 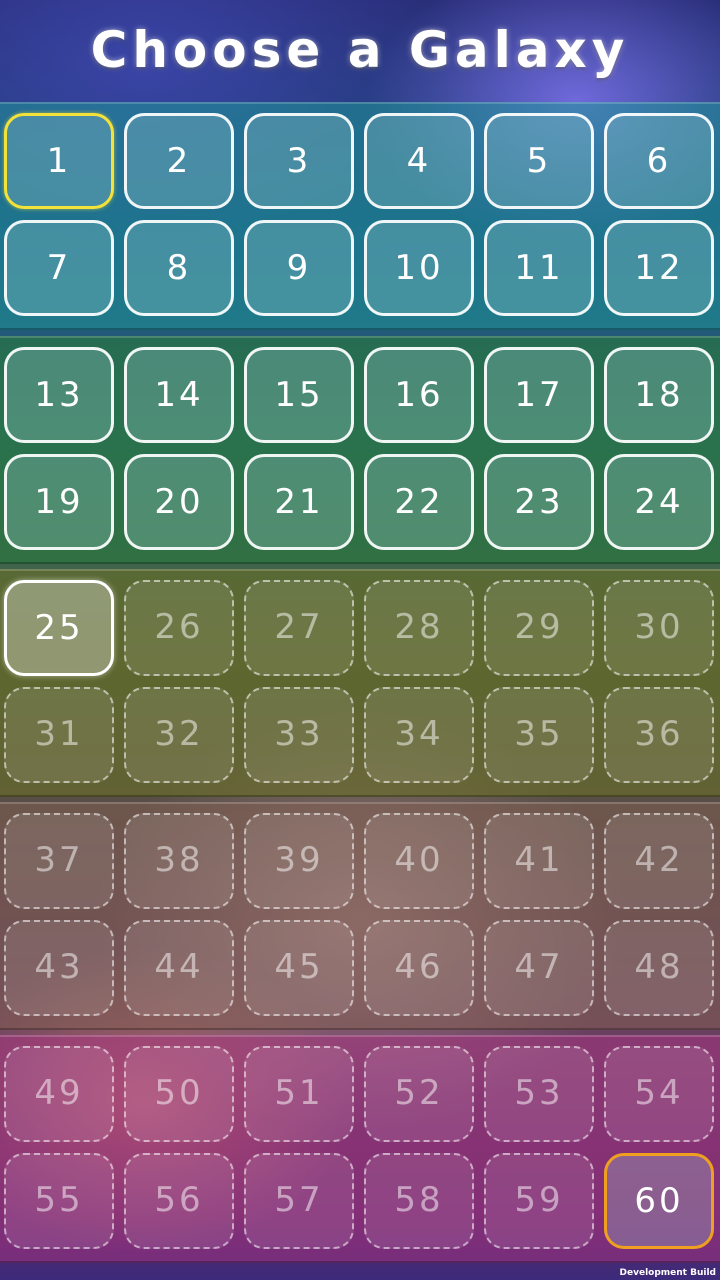 What do you see at coordinates (59, 735) in the screenshot?
I see `galaxy-31-button: 31` at bounding box center [59, 735].